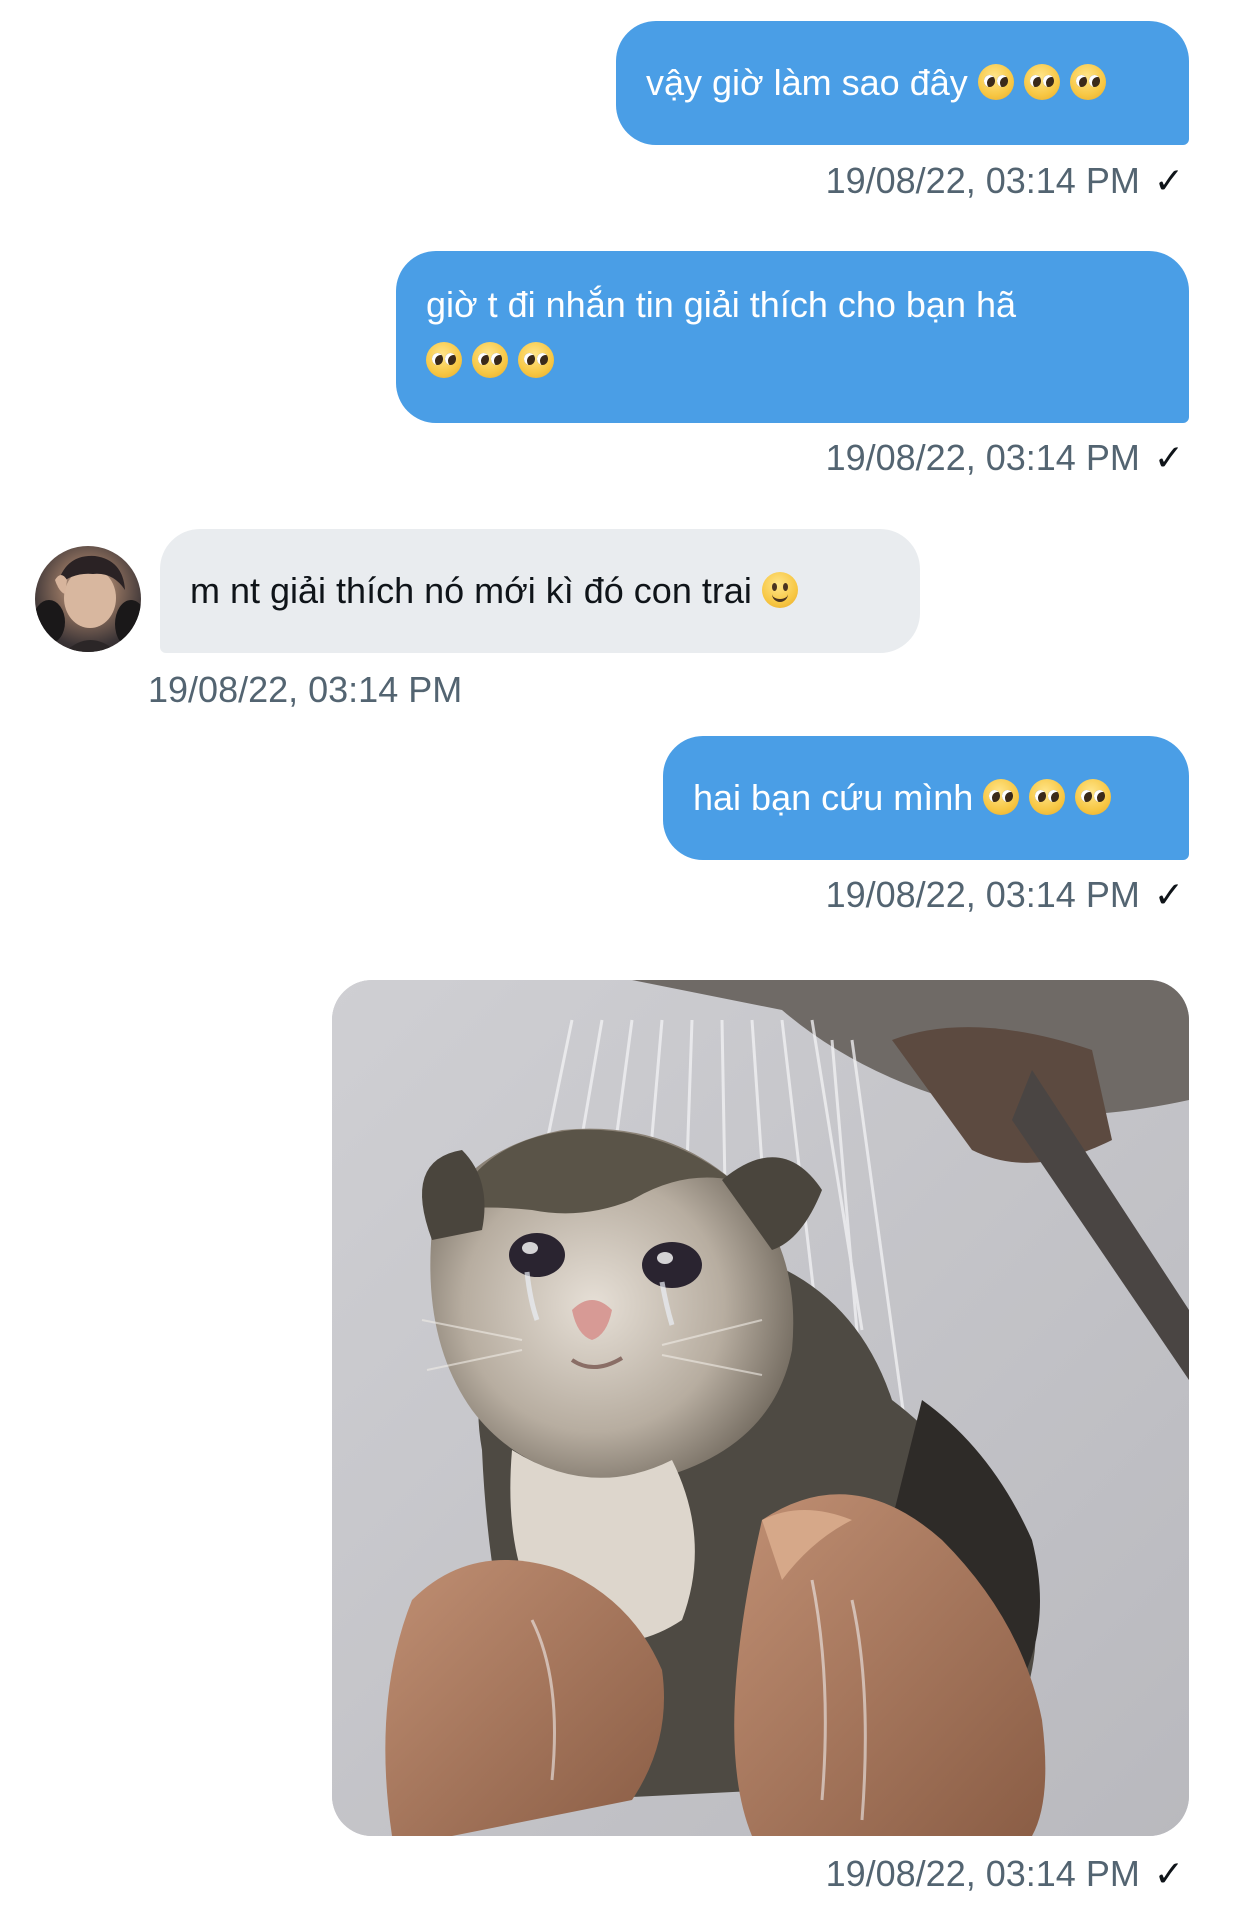 The width and height of the screenshot is (1238, 1920). What do you see at coordinates (471, 590) in the screenshot?
I see `message-text: m nt giải thích nó mới kì đó con trai` at bounding box center [471, 590].